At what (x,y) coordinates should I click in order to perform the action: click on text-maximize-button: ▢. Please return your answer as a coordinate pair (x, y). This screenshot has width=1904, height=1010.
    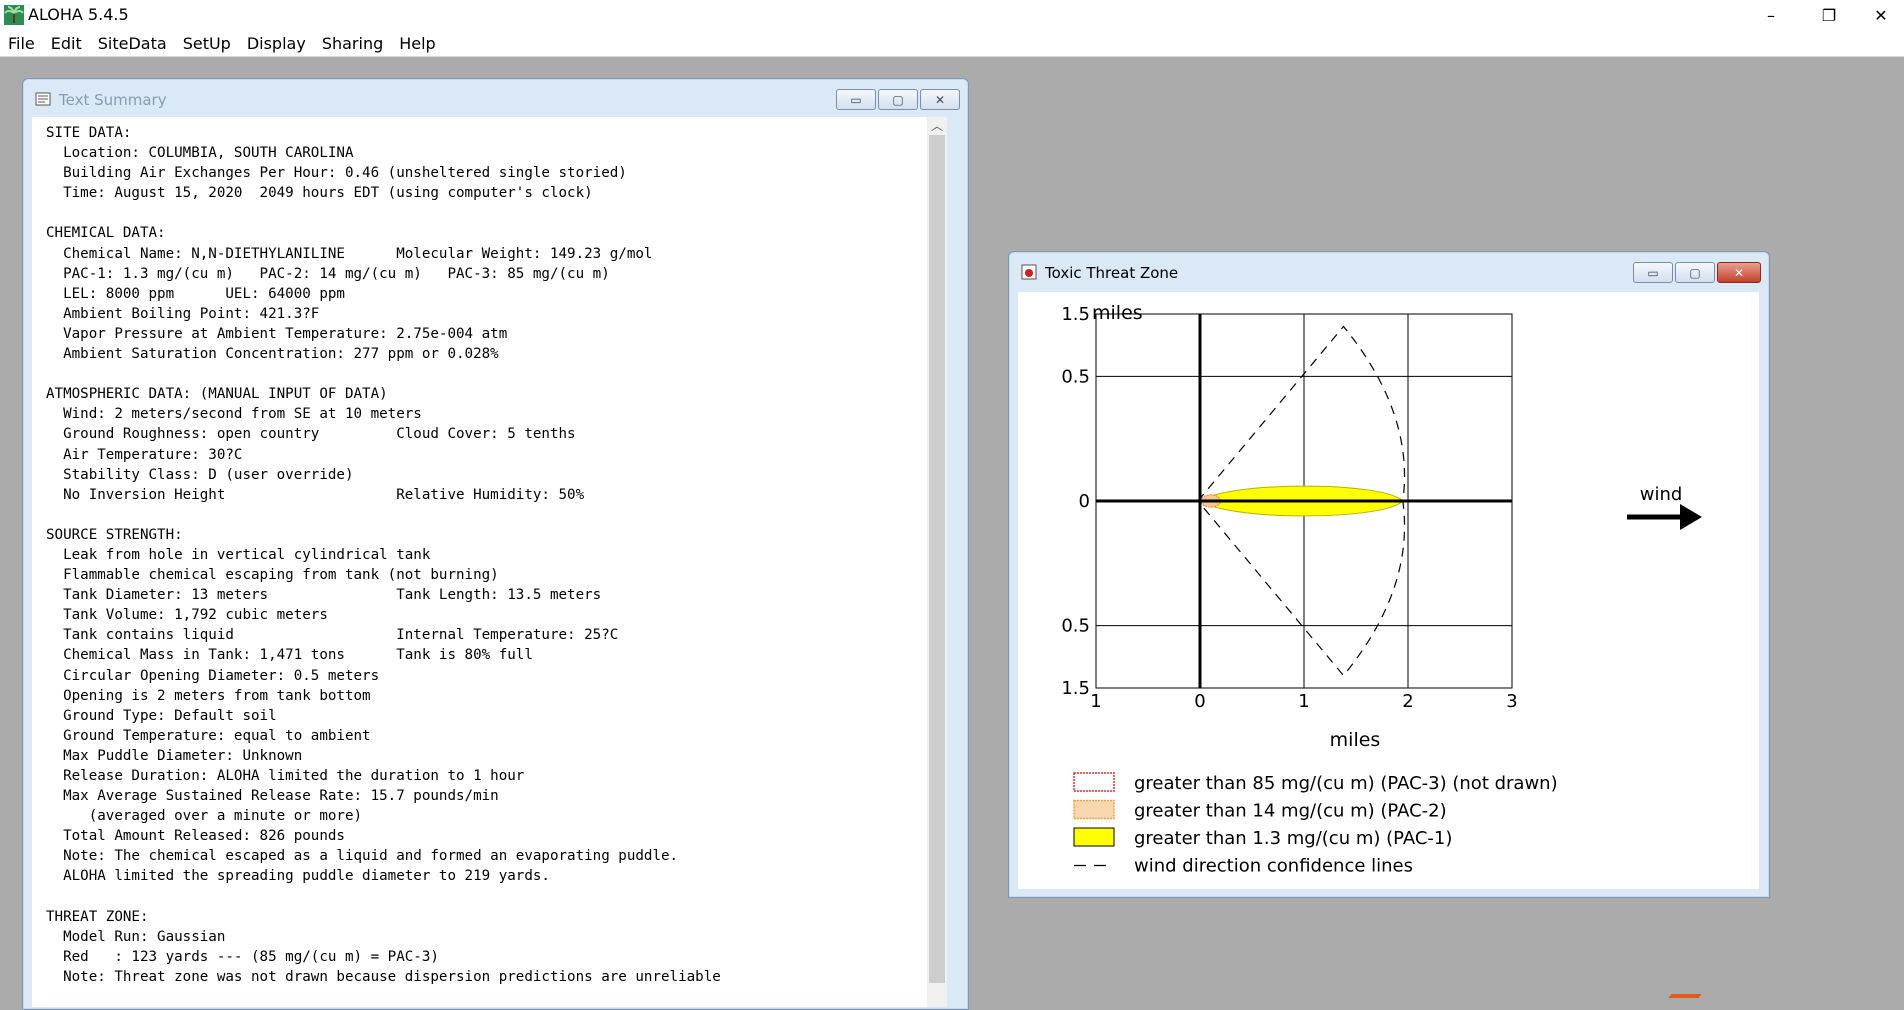
    Looking at the image, I should click on (898, 99).